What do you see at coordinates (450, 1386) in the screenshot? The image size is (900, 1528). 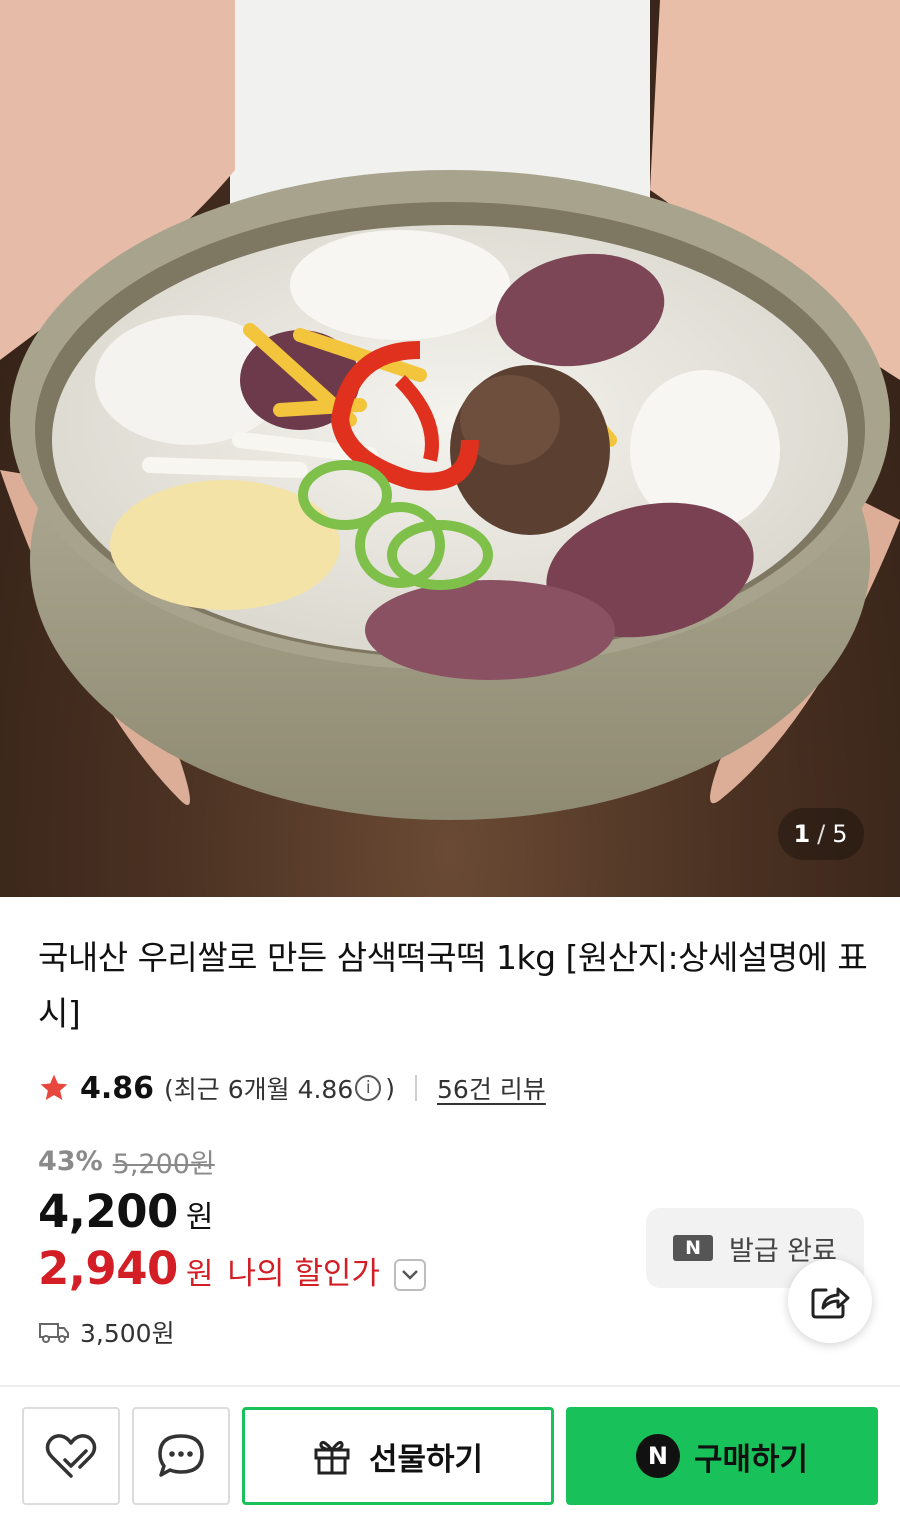 I see `bottom-bar-divider` at bounding box center [450, 1386].